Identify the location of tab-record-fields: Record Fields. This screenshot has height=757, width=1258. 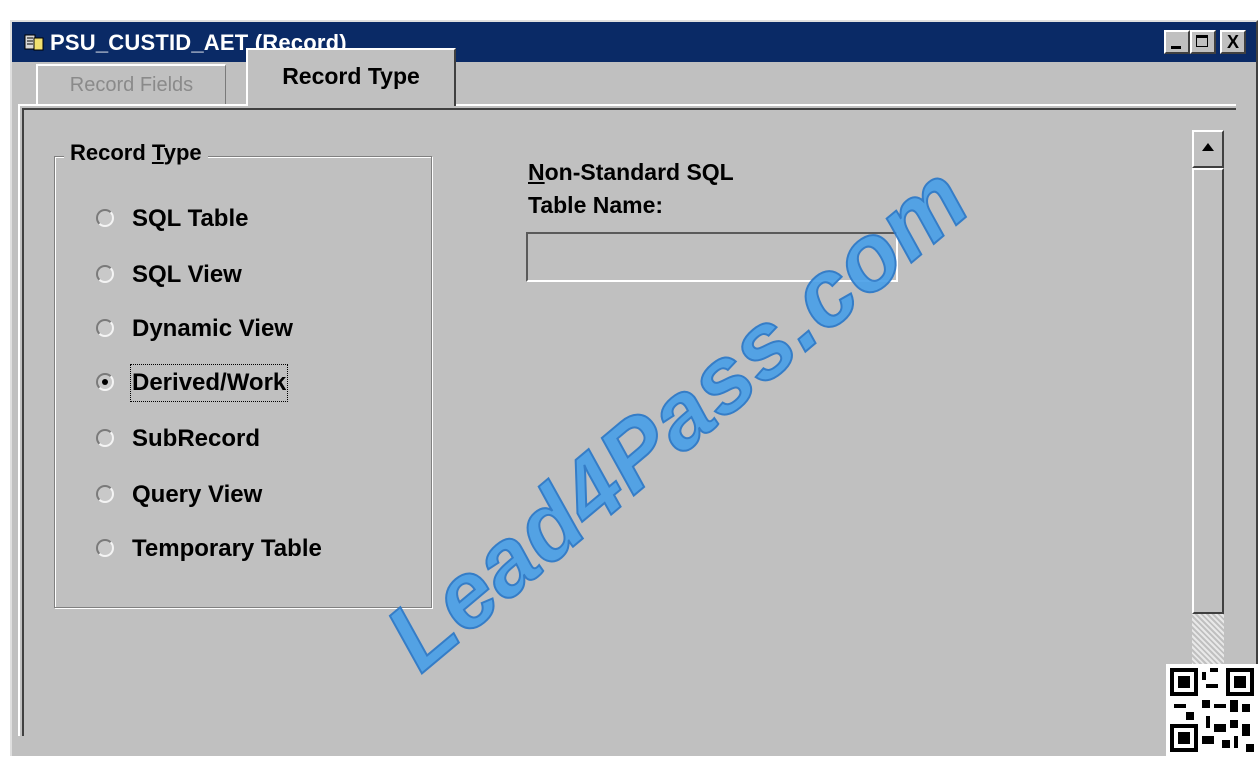
(131, 84).